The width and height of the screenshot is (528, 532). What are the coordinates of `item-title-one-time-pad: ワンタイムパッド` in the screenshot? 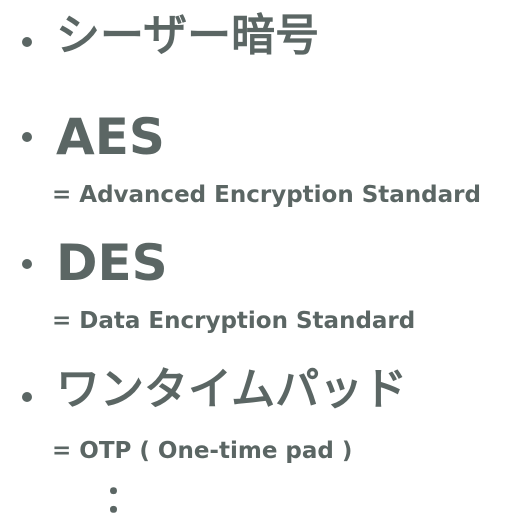 It's located at (232, 389).